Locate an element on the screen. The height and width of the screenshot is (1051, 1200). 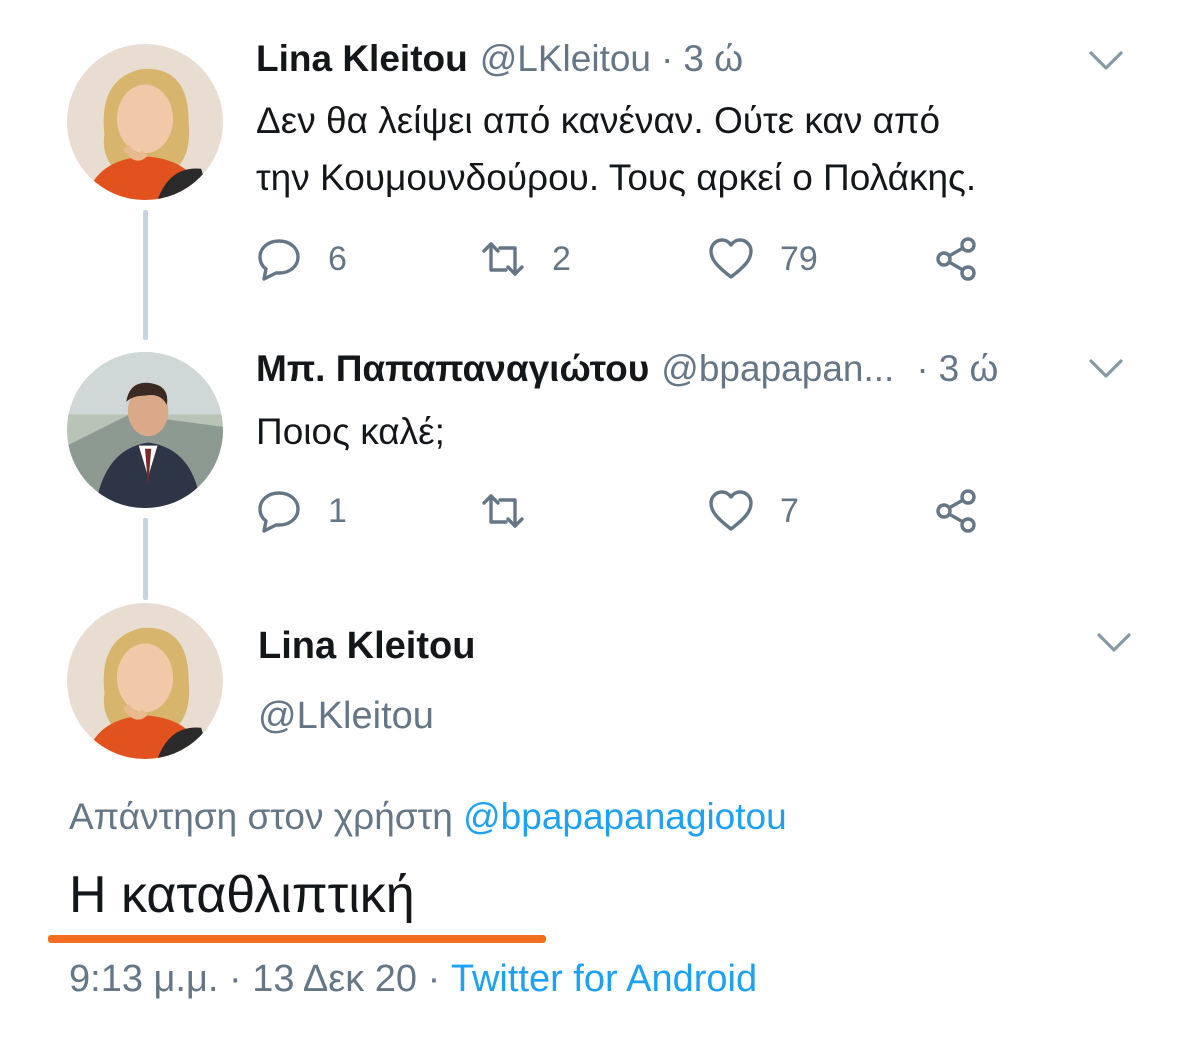
like-count: 7 is located at coordinates (789, 510).